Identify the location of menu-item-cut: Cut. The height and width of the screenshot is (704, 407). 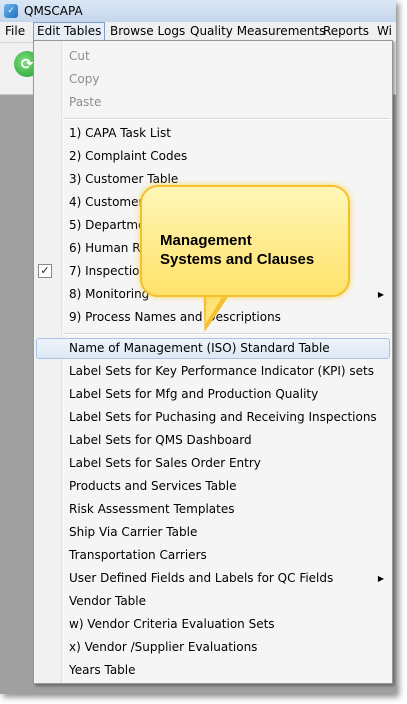
(79, 56).